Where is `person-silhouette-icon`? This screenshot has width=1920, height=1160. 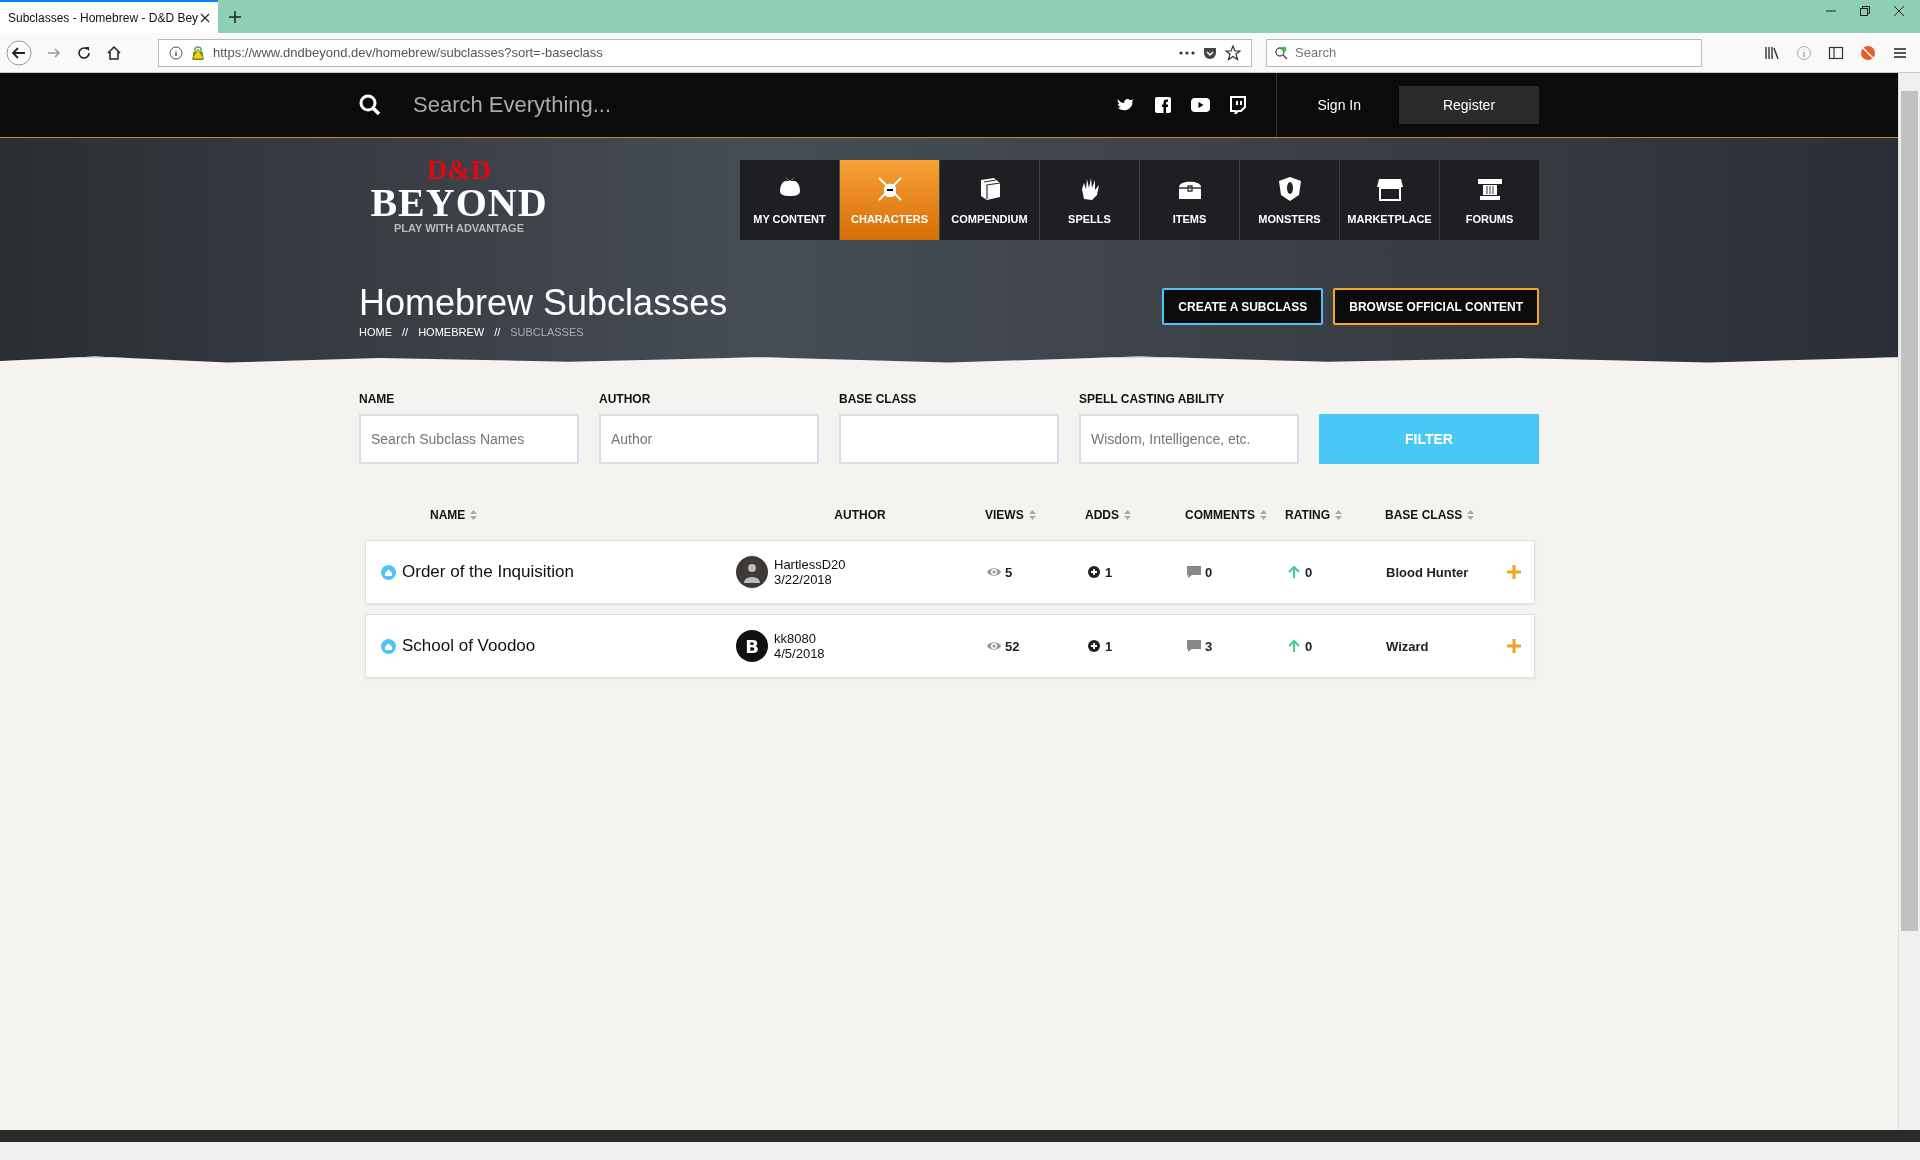
person-silhouette-icon is located at coordinates (752, 572).